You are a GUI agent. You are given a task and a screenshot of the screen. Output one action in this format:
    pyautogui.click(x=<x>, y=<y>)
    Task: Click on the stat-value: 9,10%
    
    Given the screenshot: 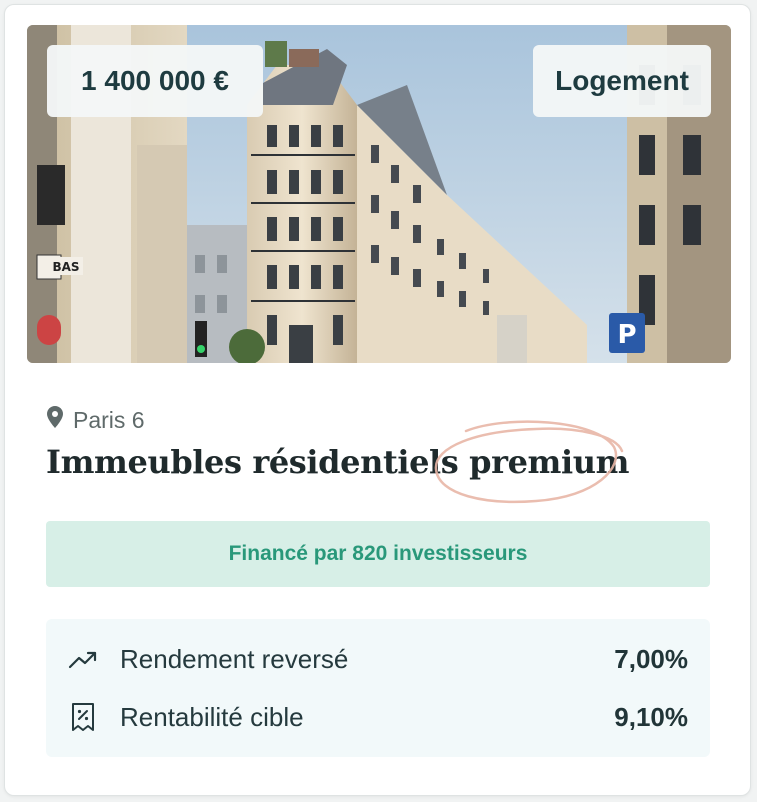 What is the action you would take?
    pyautogui.click(x=651, y=716)
    